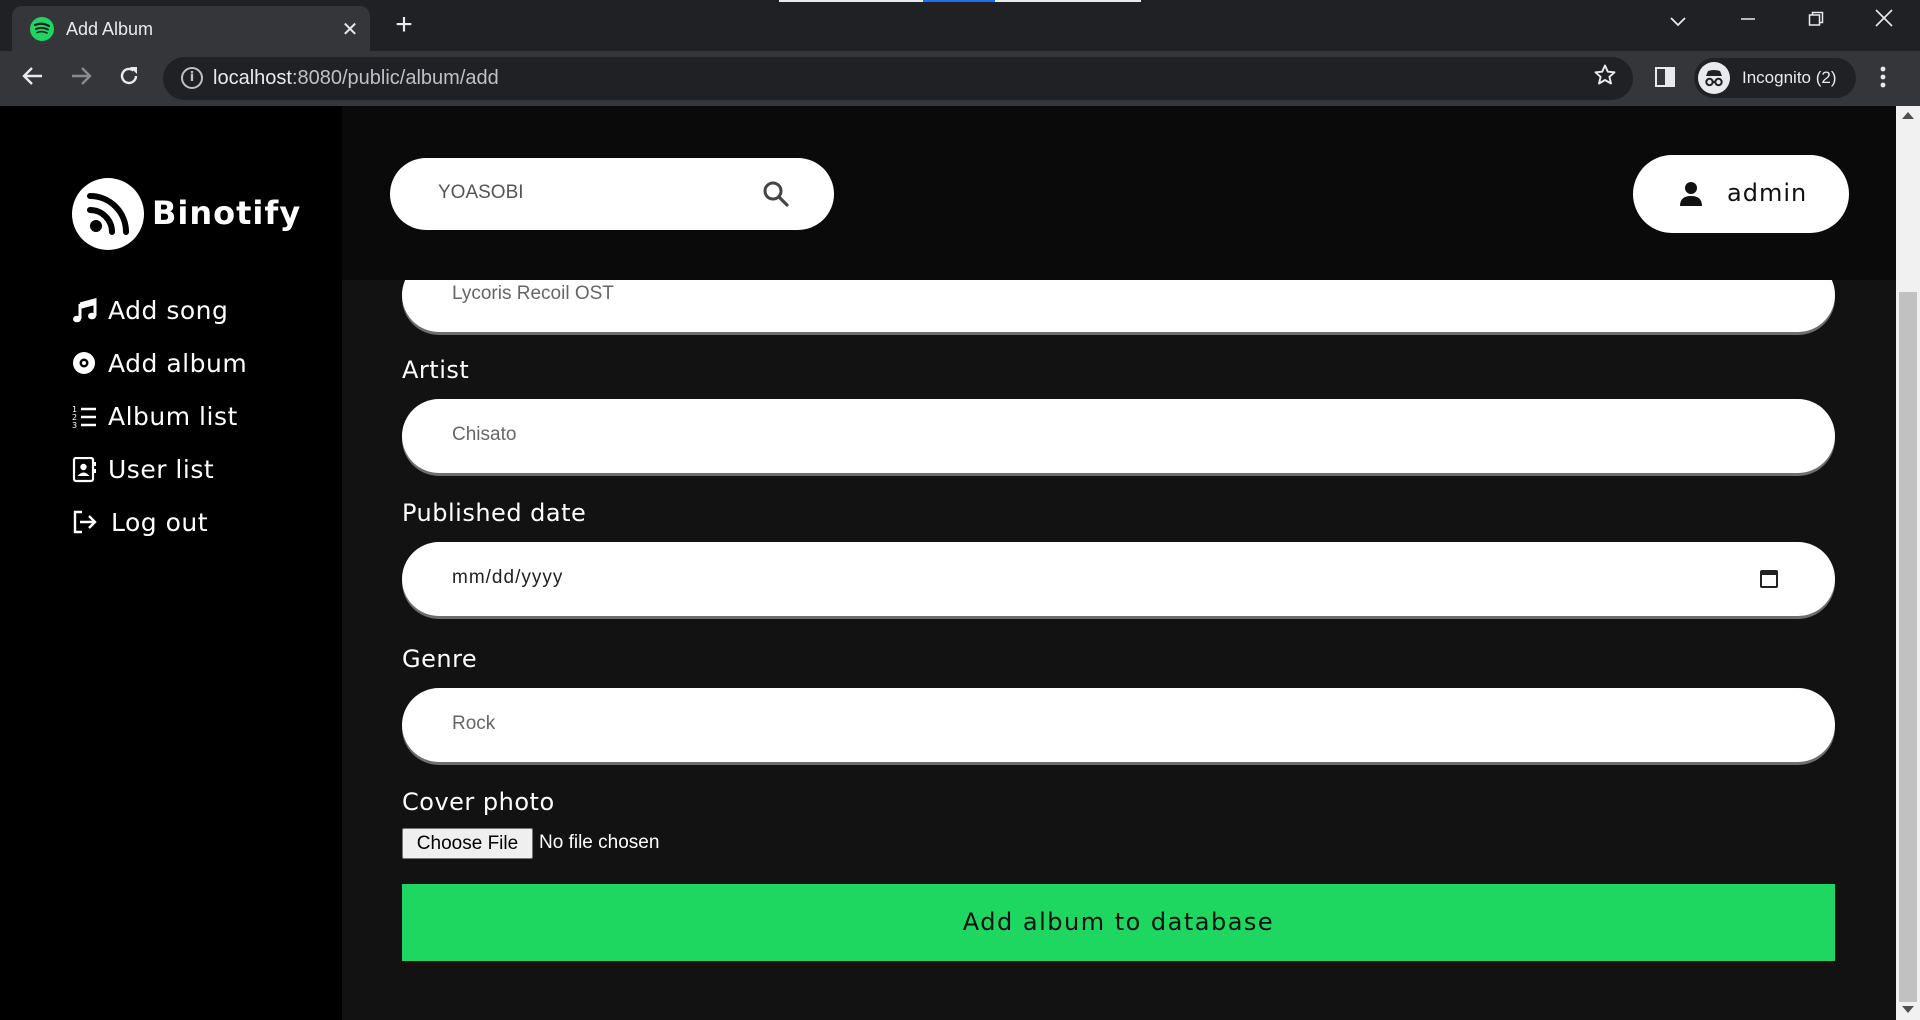 The width and height of the screenshot is (1920, 1020). What do you see at coordinates (81, 79) in the screenshot?
I see `forward-arrow-icon` at bounding box center [81, 79].